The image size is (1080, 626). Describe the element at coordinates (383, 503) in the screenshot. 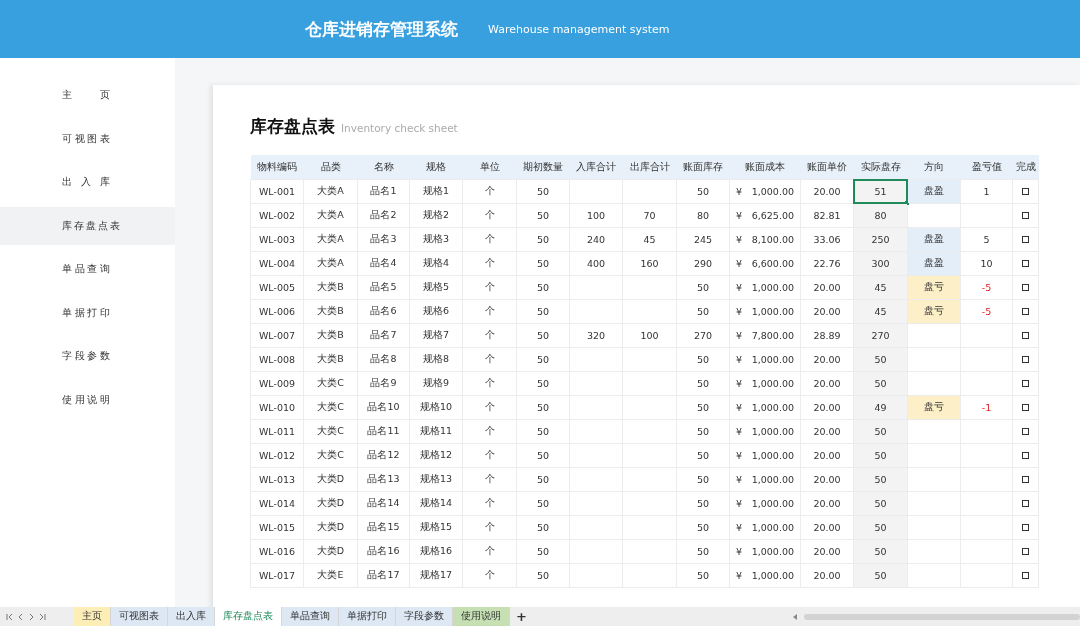

I see `table-cell: 品名14` at that location.